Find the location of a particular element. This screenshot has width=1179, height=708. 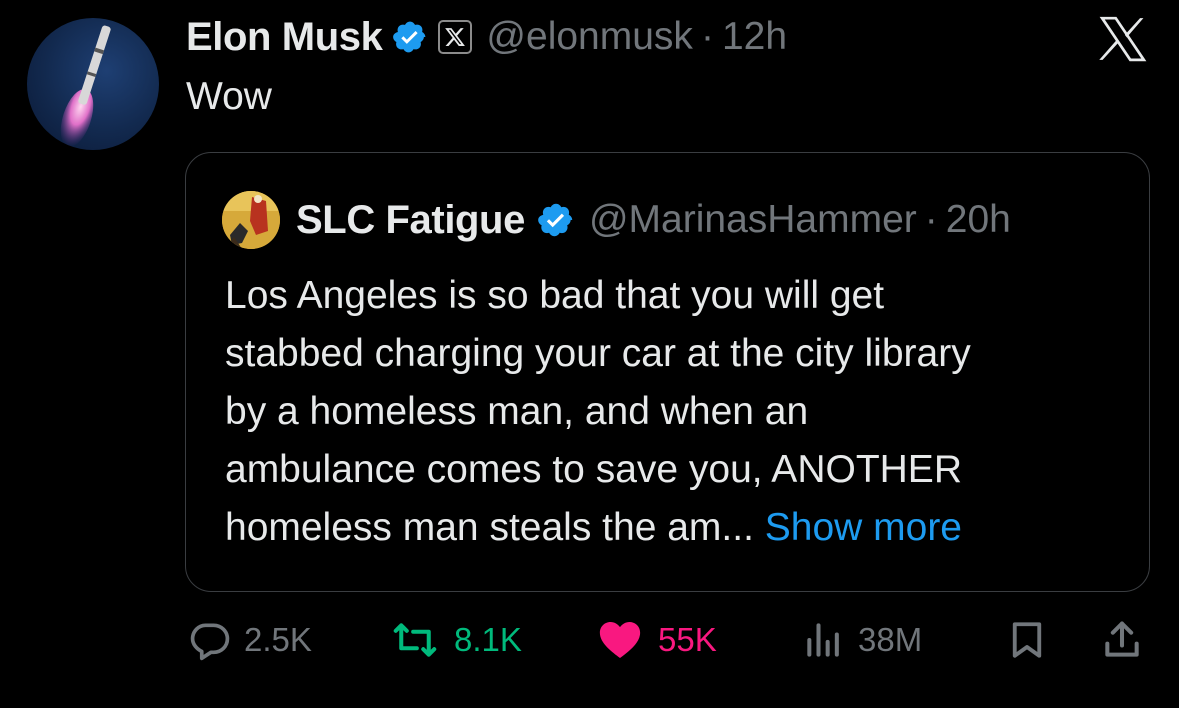

repost-button: 8.1K is located at coordinates (455, 640).